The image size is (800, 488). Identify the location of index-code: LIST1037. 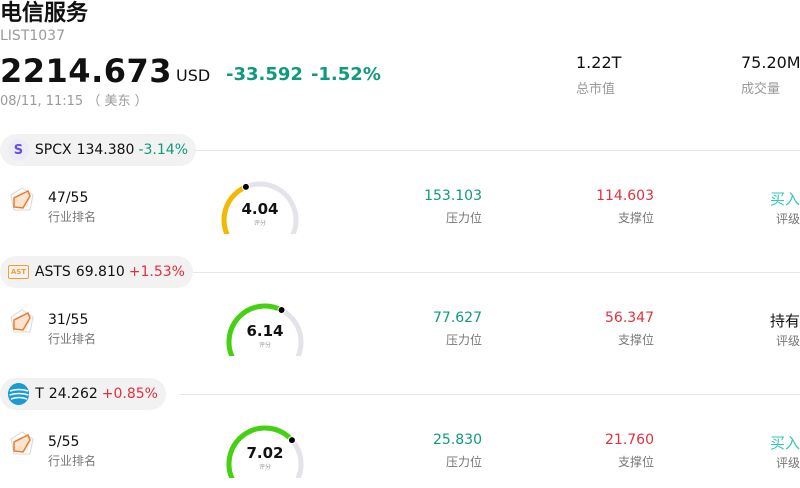
(32, 36).